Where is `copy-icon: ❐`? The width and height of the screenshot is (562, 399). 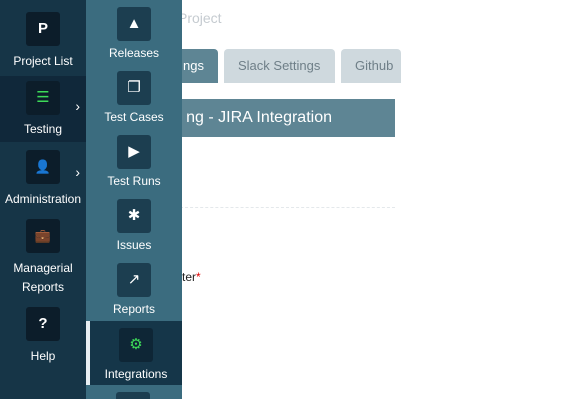 copy-icon: ❐ is located at coordinates (134, 88).